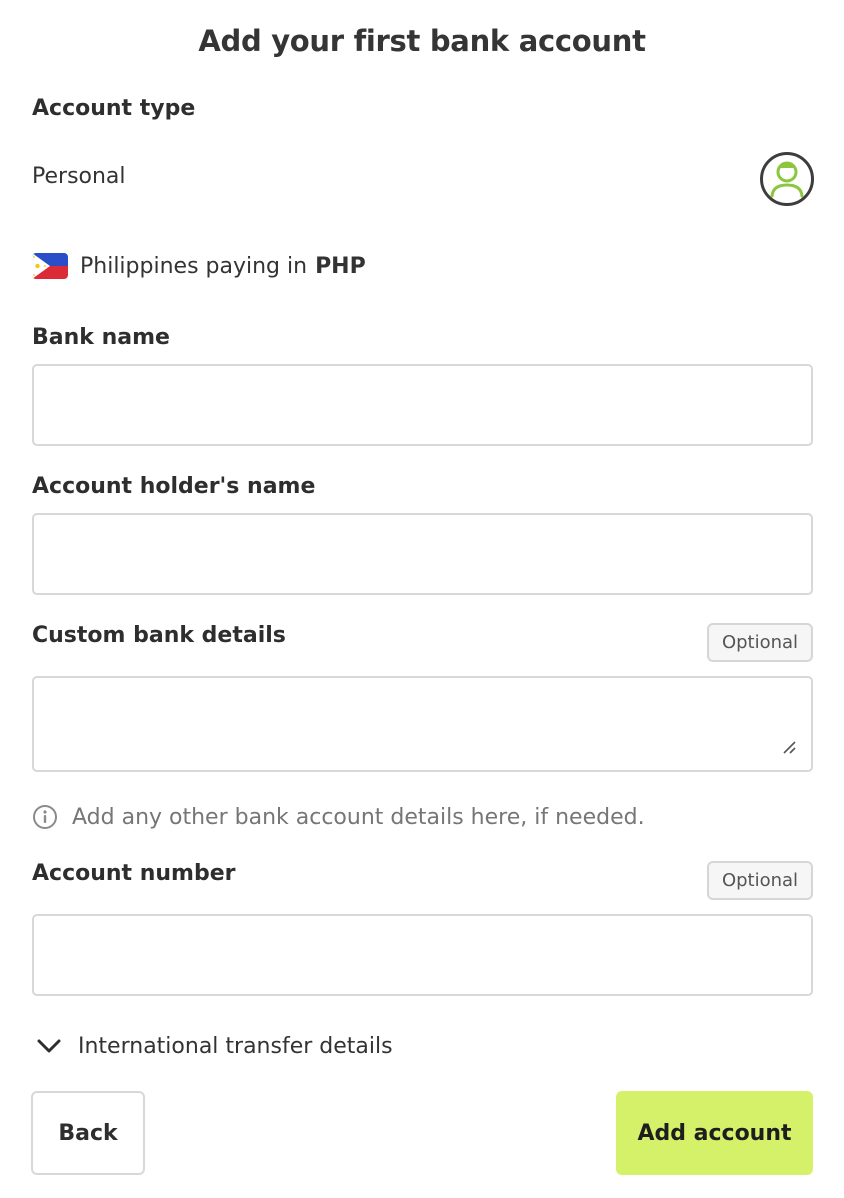  I want to click on resize-handle-icon, so click(789, 747).